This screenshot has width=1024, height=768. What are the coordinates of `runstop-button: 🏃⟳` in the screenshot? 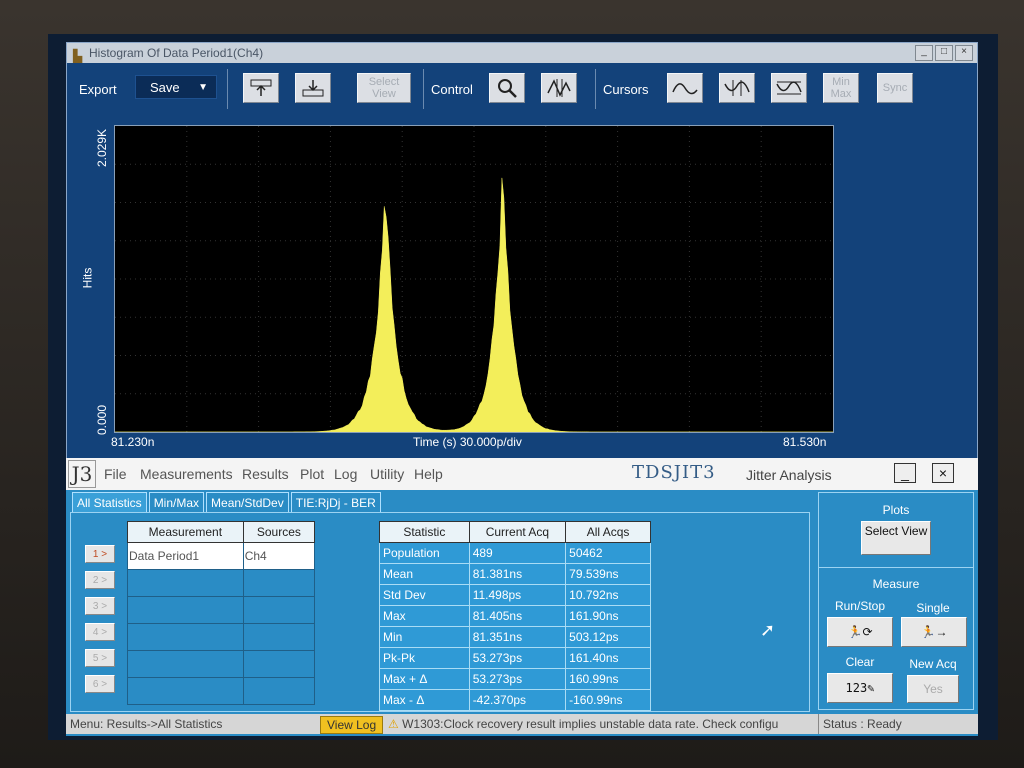 It's located at (860, 632).